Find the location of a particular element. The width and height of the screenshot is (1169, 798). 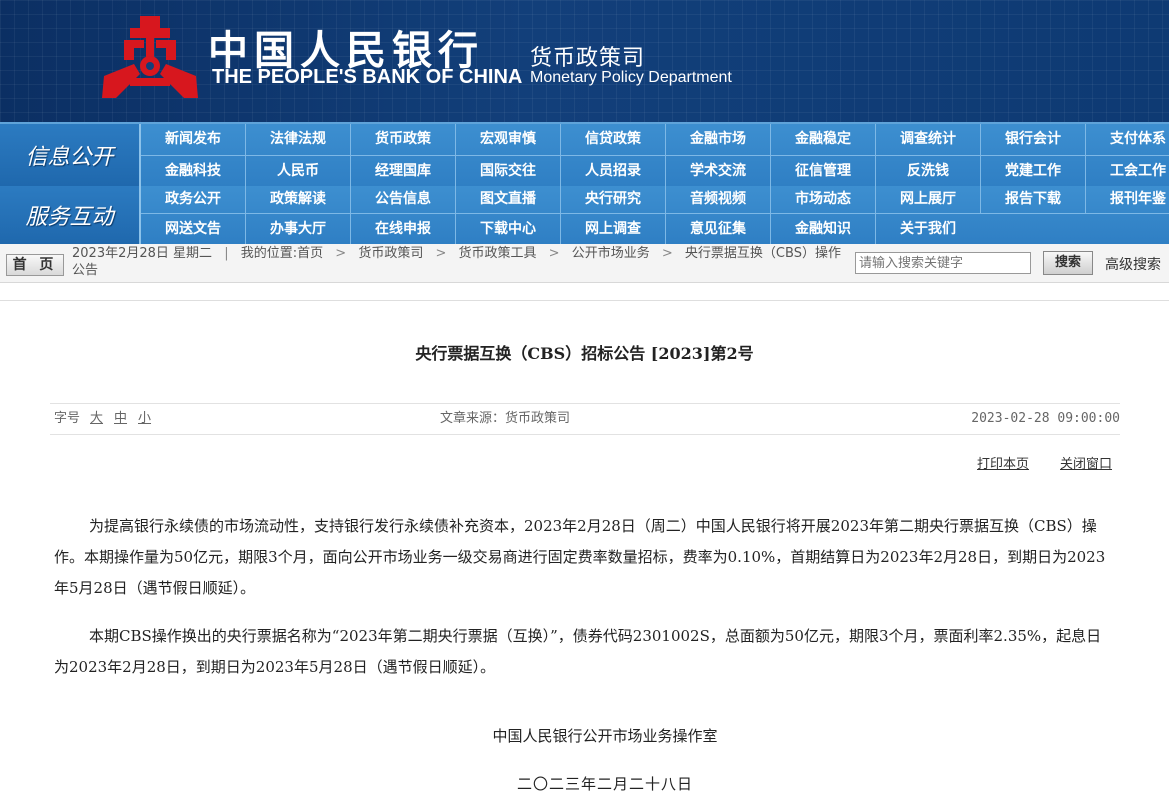

breadcrumb-location: 我的位置:首页 is located at coordinates (282, 253).